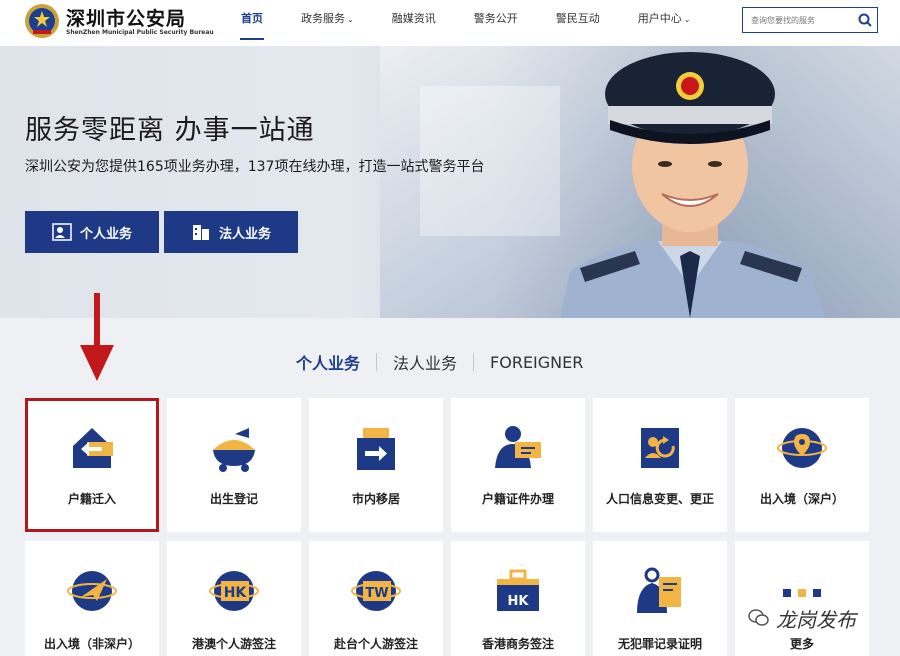  What do you see at coordinates (97, 337) in the screenshot?
I see `red-down-arrow-icon` at bounding box center [97, 337].